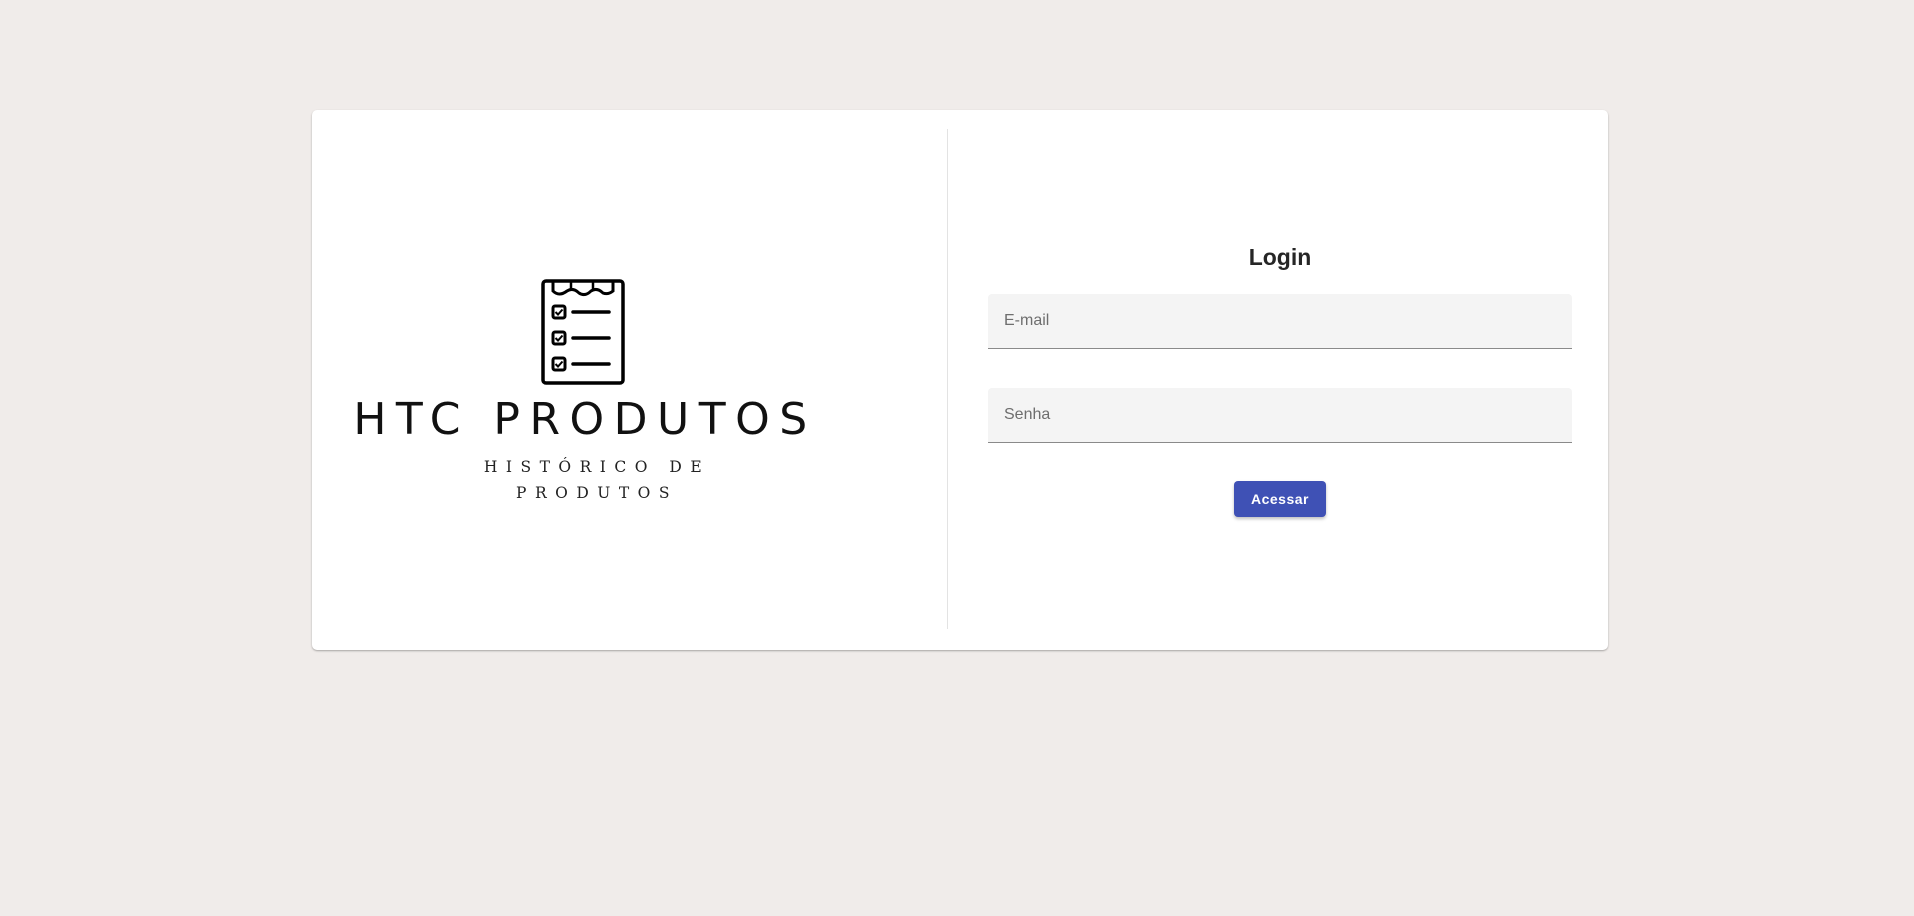  I want to click on password-field, so click(1280, 415).